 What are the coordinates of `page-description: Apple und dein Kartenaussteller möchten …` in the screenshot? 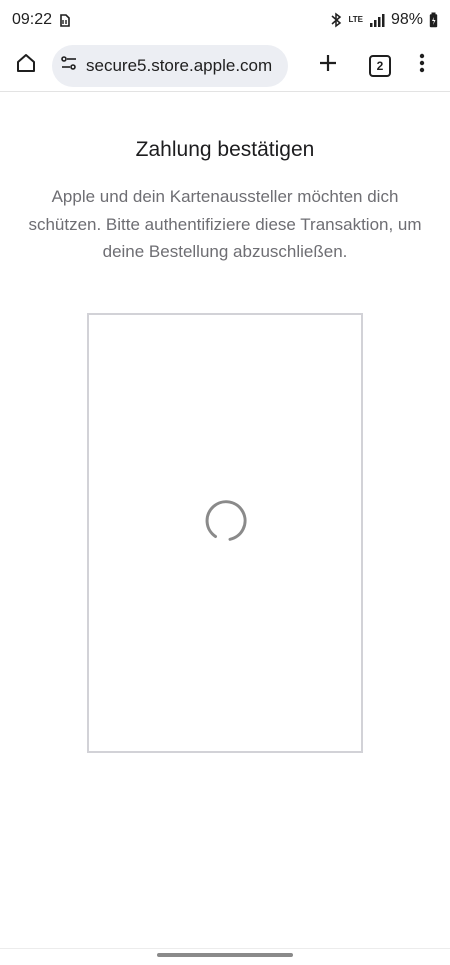 It's located at (225, 224).